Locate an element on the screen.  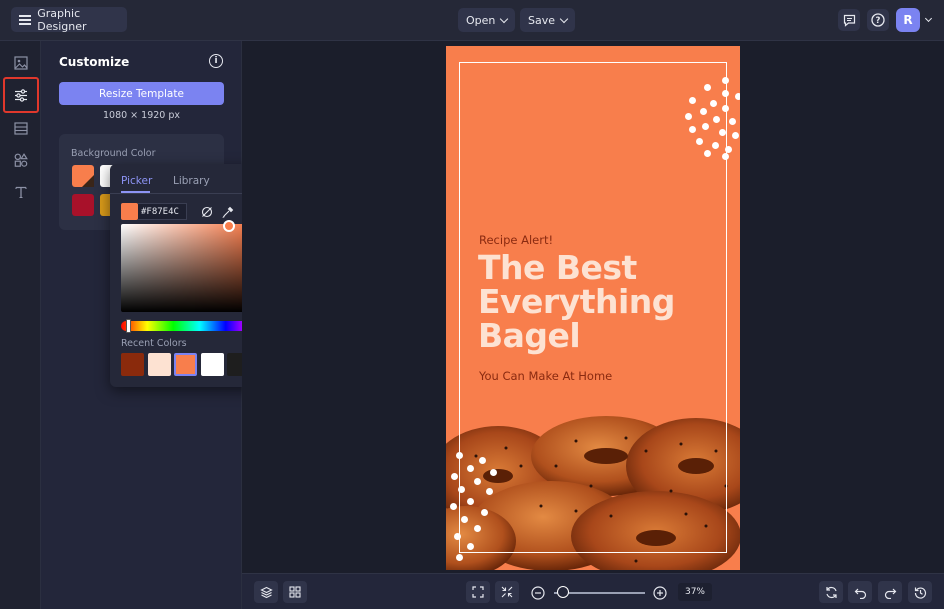
save-label: Save is located at coordinates (542, 20).